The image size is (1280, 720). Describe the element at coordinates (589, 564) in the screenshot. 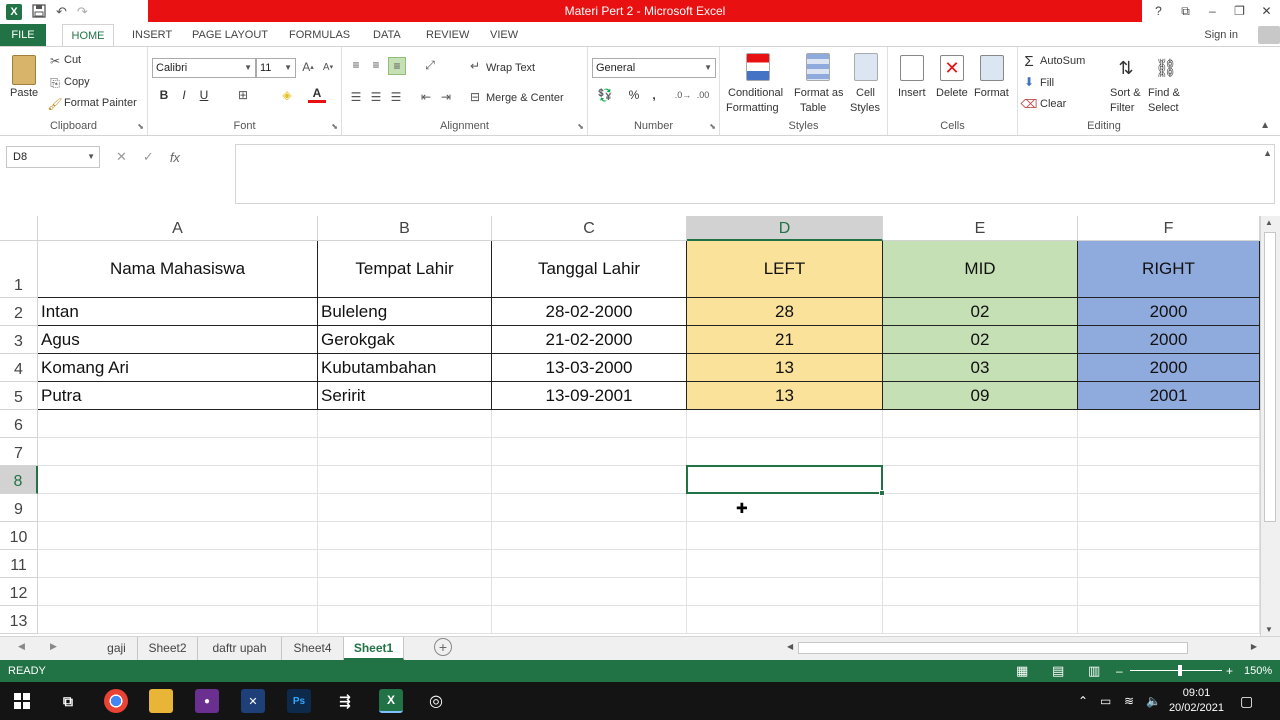

I see `cell-c11` at that location.